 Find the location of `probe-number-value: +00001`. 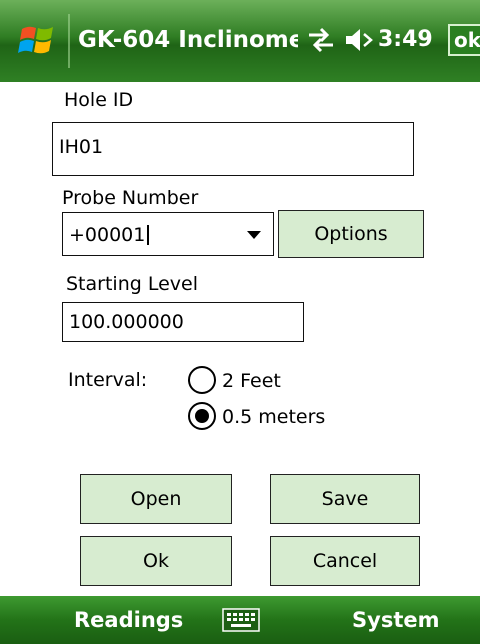

probe-number-value: +00001 is located at coordinates (107, 235).